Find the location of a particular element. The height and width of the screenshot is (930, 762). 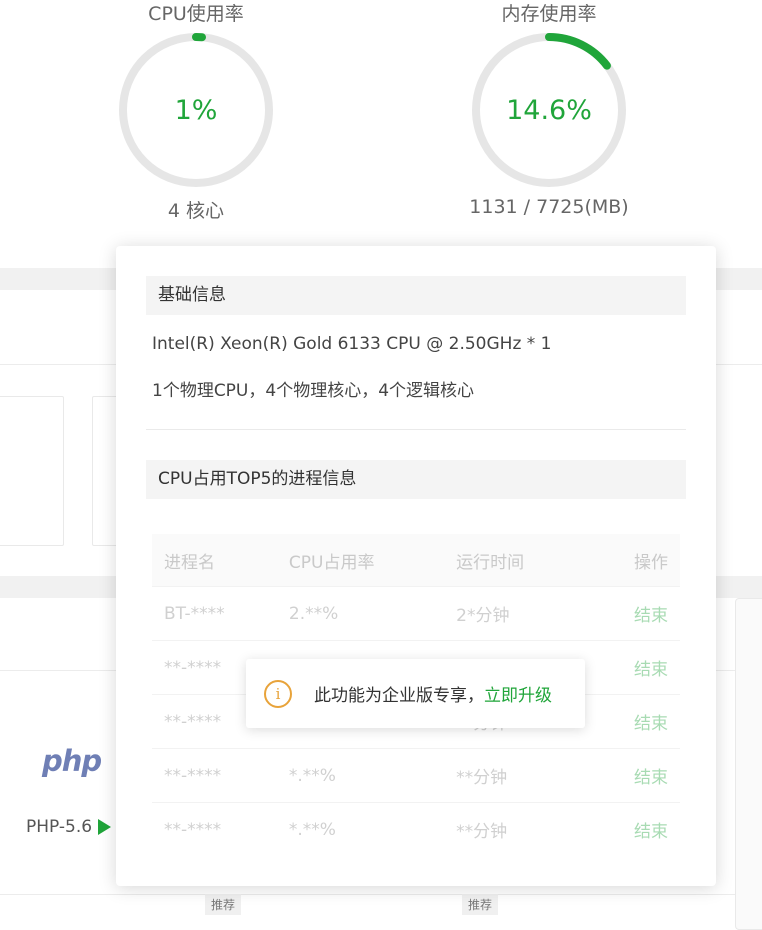

memory-usage-gauge: 内存使用率 14.6% 1131 / 7725(MB) is located at coordinates (549, 110).